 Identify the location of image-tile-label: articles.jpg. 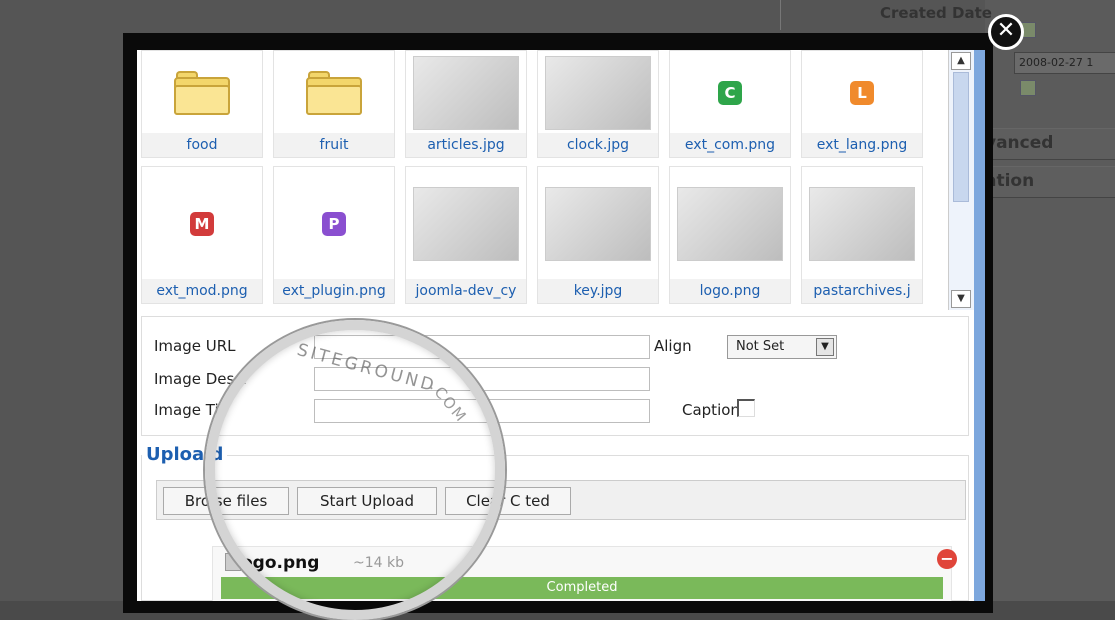
(466, 145).